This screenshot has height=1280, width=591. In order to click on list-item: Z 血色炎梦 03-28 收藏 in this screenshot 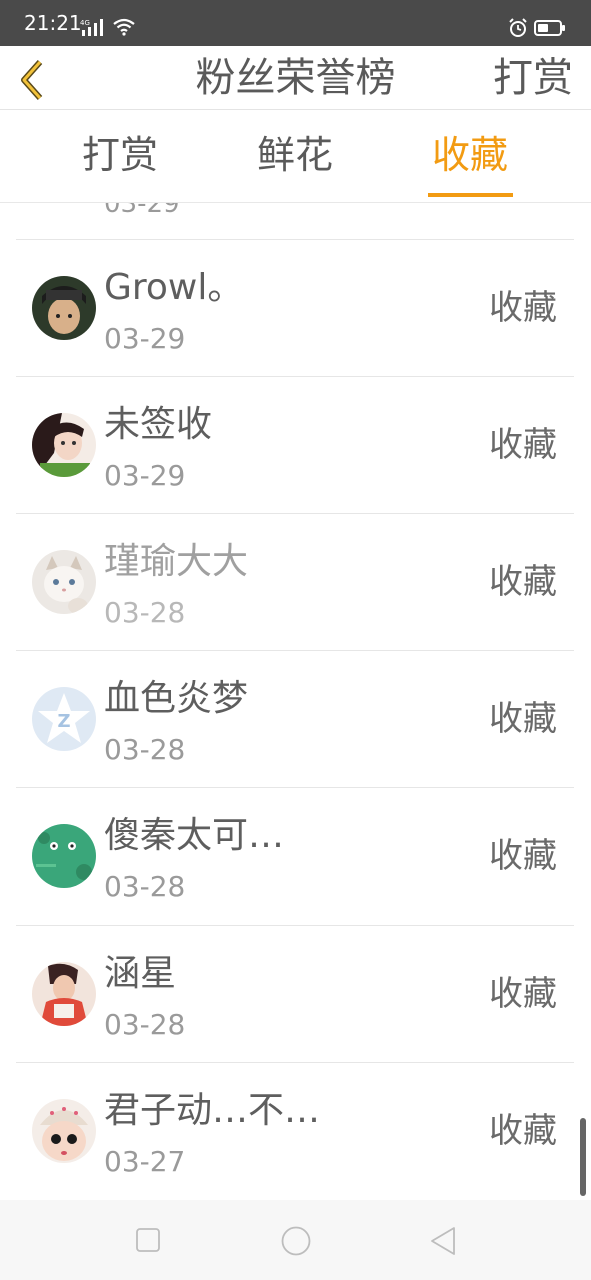, I will do `click(295, 719)`.